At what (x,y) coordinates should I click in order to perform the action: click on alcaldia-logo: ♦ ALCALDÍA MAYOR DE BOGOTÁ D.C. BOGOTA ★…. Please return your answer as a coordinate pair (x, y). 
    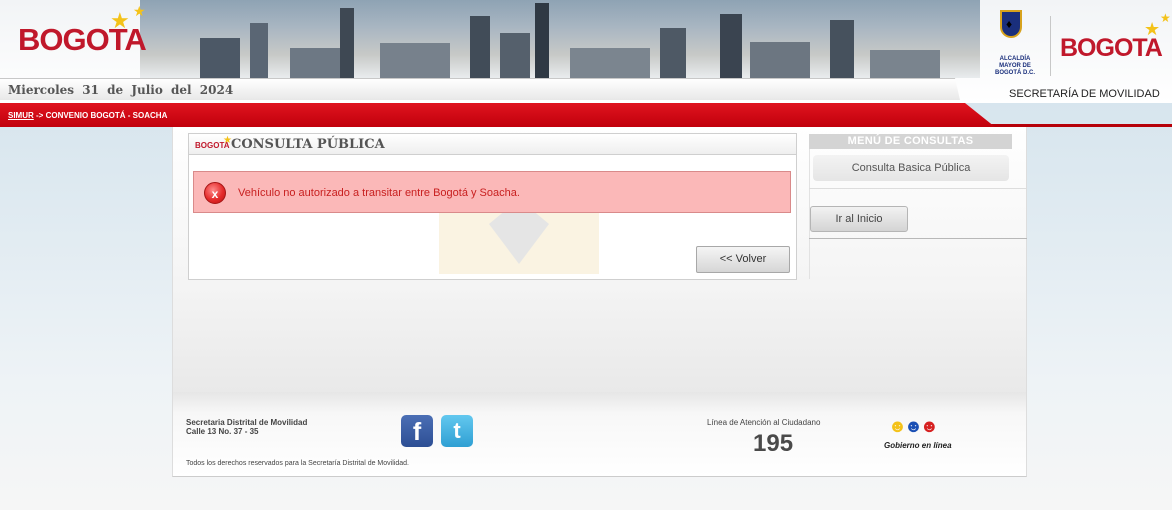
    Looking at the image, I should click on (1077, 53).